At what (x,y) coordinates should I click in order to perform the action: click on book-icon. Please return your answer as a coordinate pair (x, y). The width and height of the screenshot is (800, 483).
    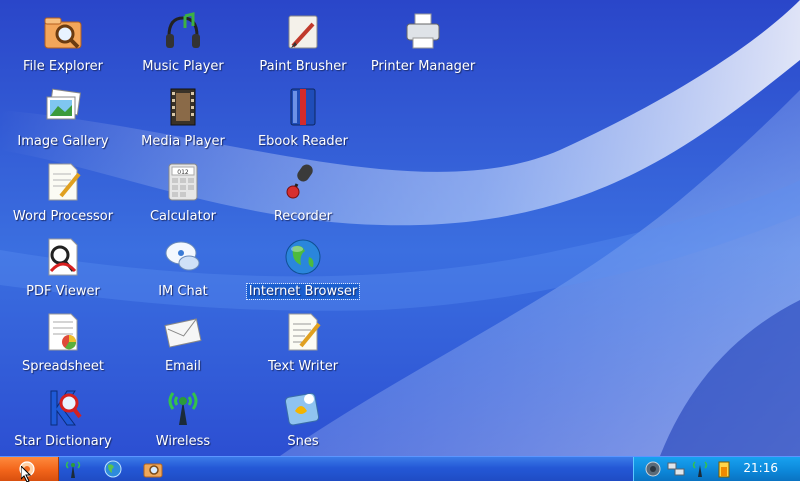
    Looking at the image, I should click on (303, 107).